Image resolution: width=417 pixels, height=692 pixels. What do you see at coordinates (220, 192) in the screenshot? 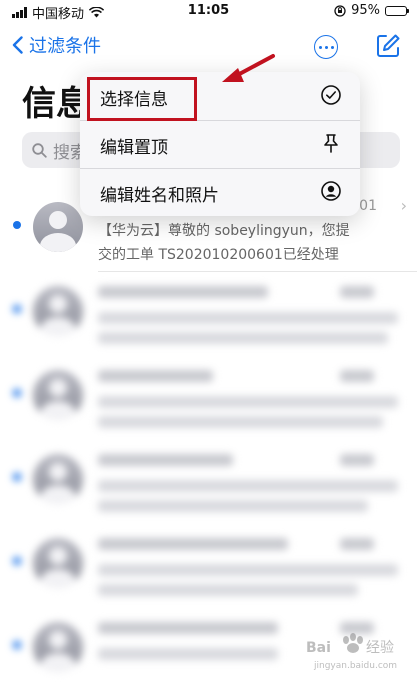
I see `menu-item-edit-name-photo: 编辑姓名和照片` at bounding box center [220, 192].